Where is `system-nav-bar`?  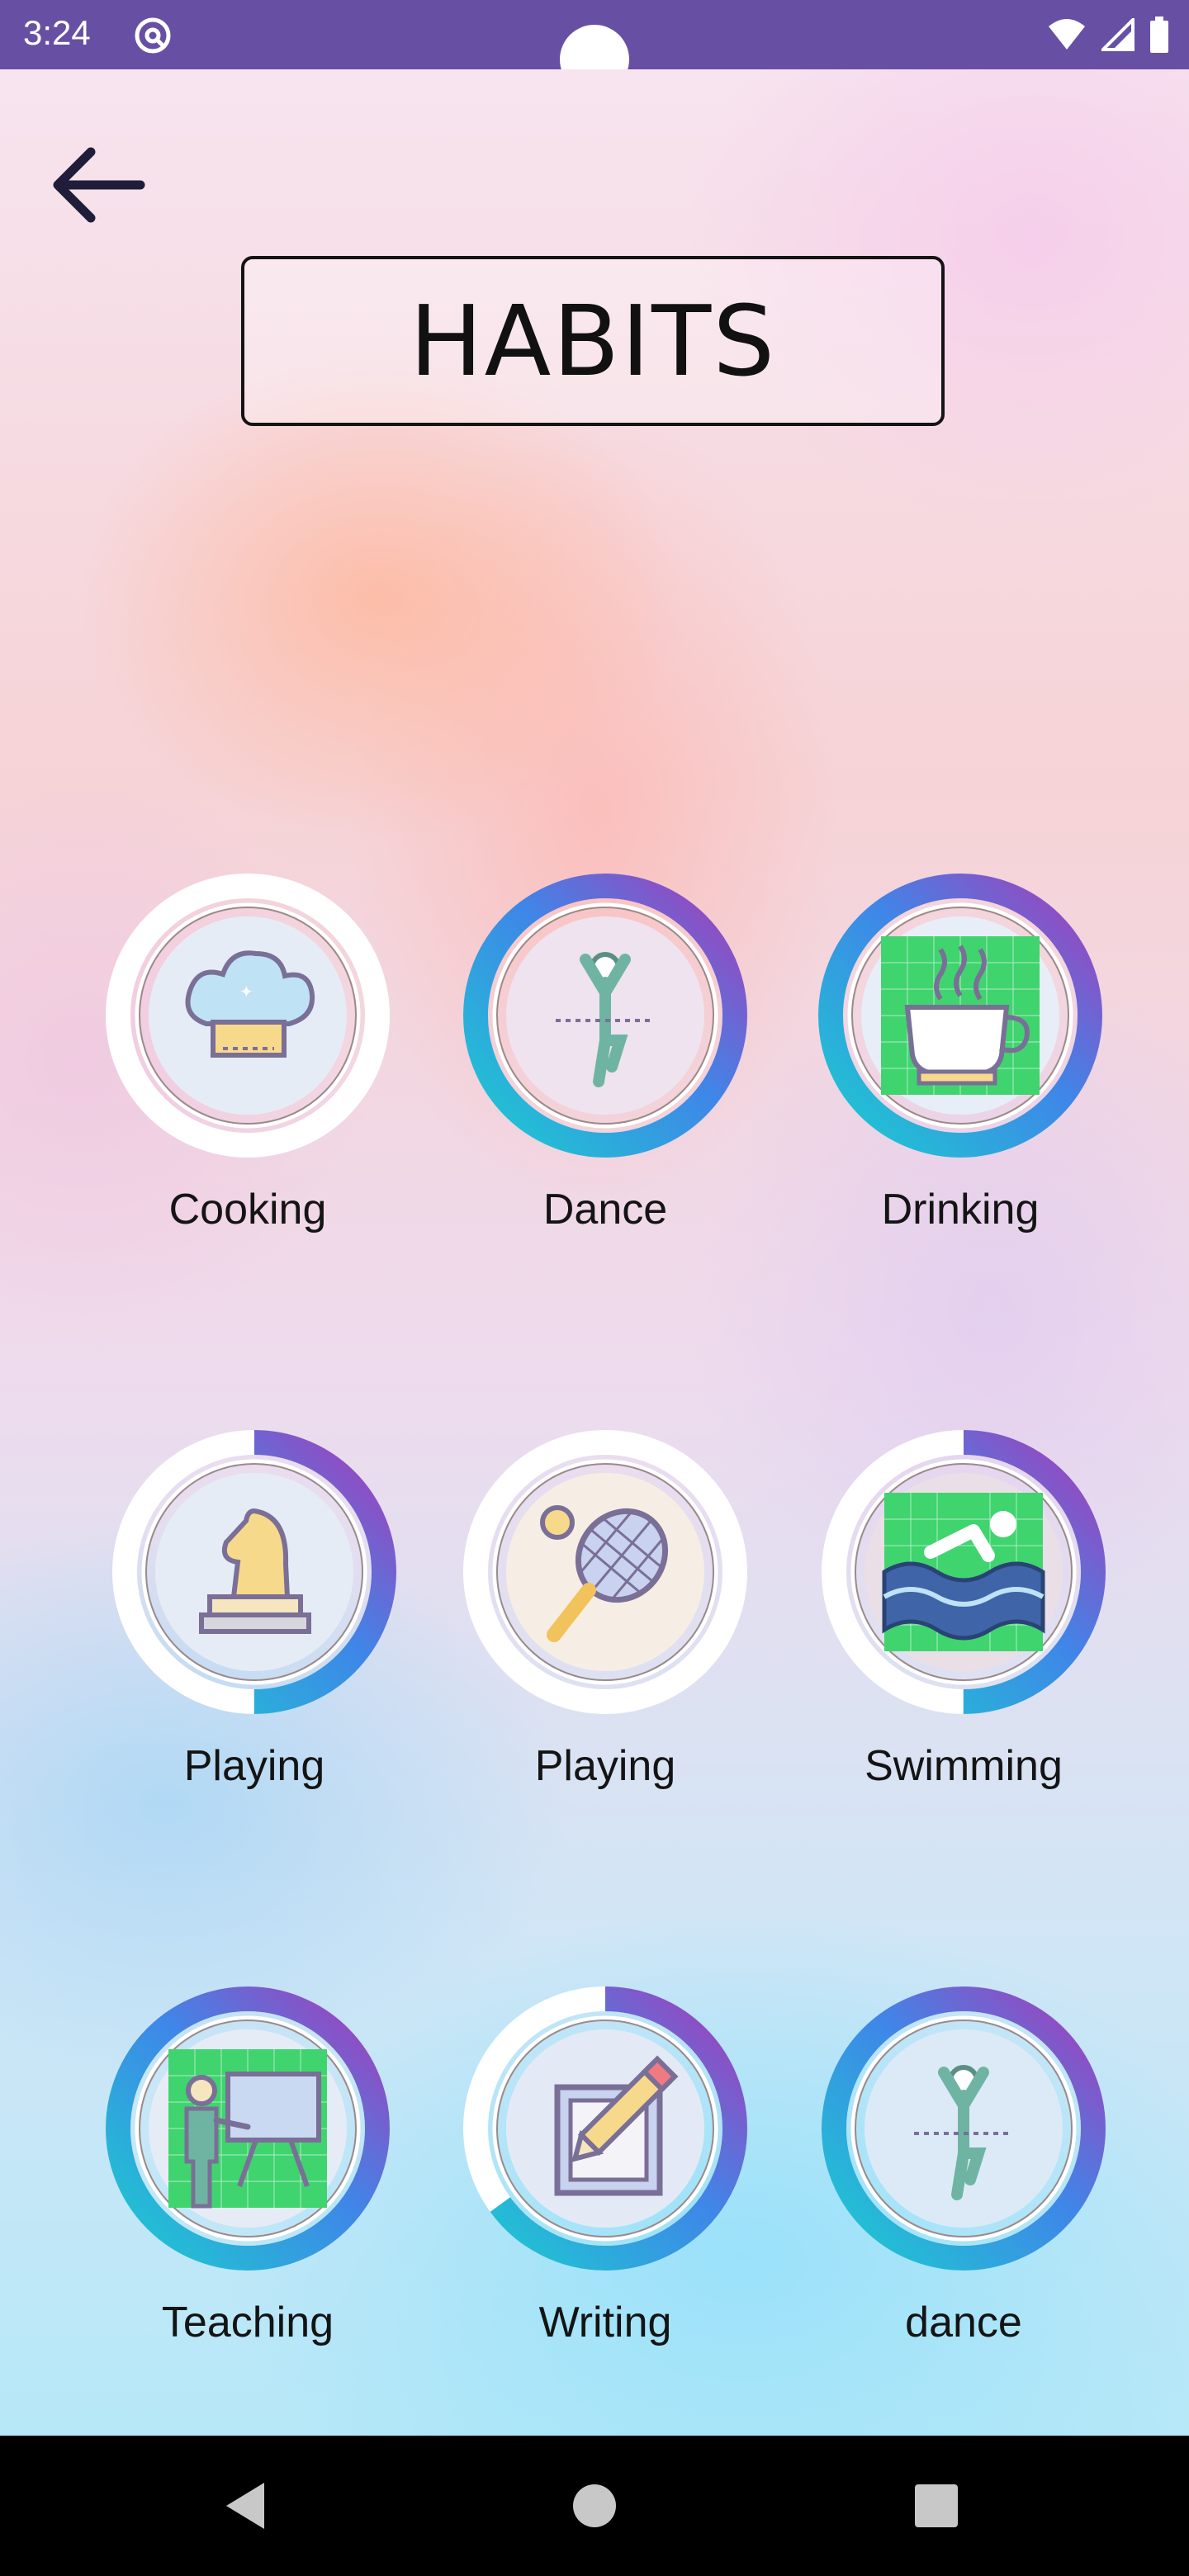 system-nav-bar is located at coordinates (594, 2506).